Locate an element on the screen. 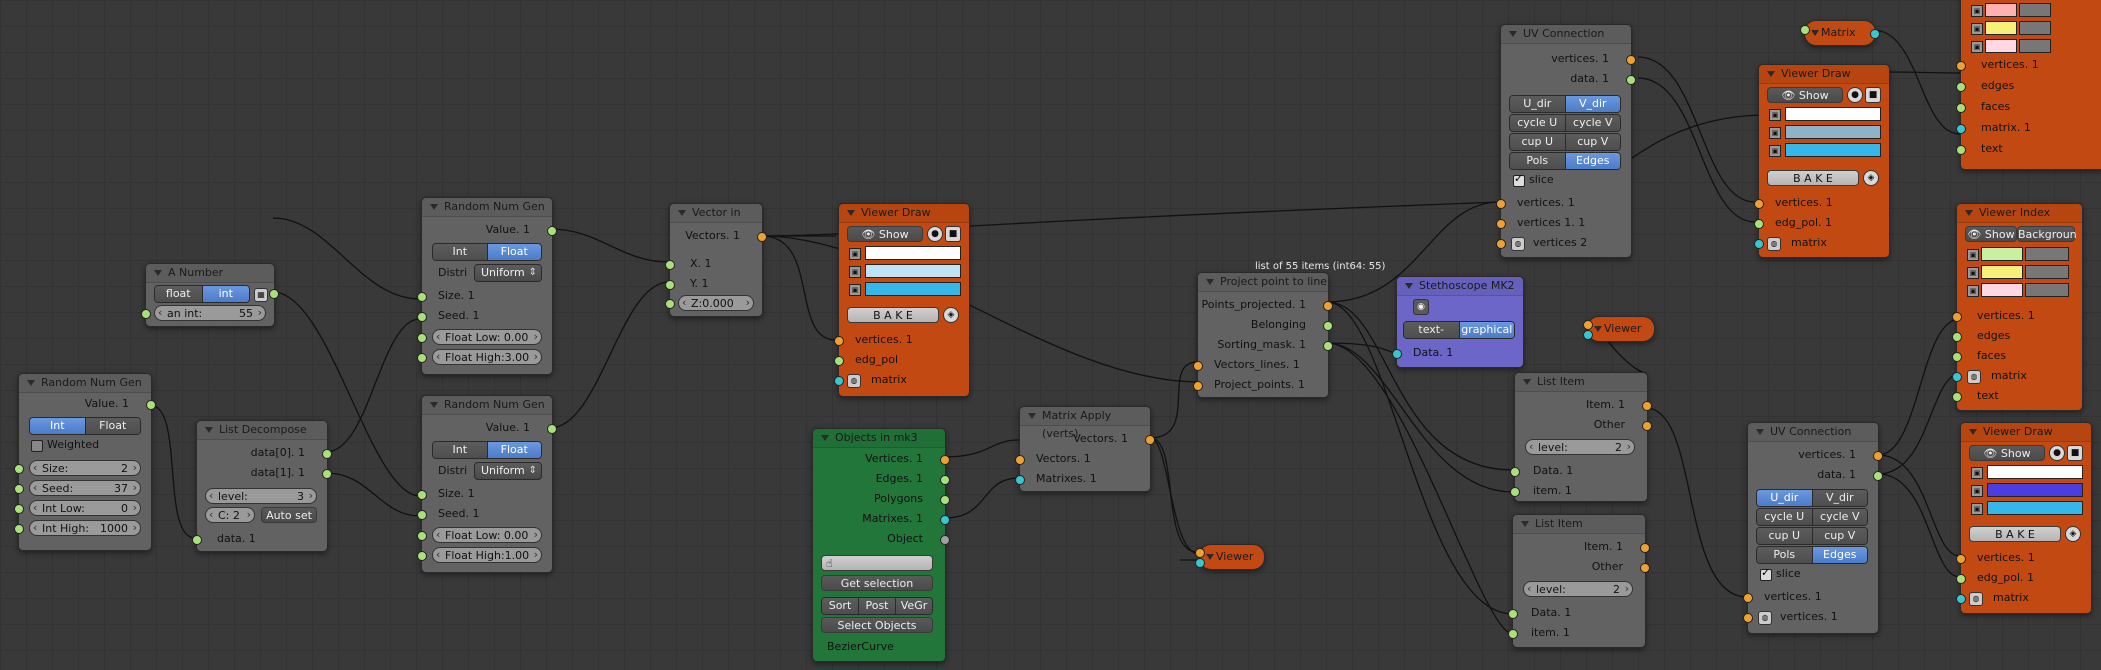 The width and height of the screenshot is (2101, 670). direction-toggle: U_dir V_dir is located at coordinates (1565, 104).